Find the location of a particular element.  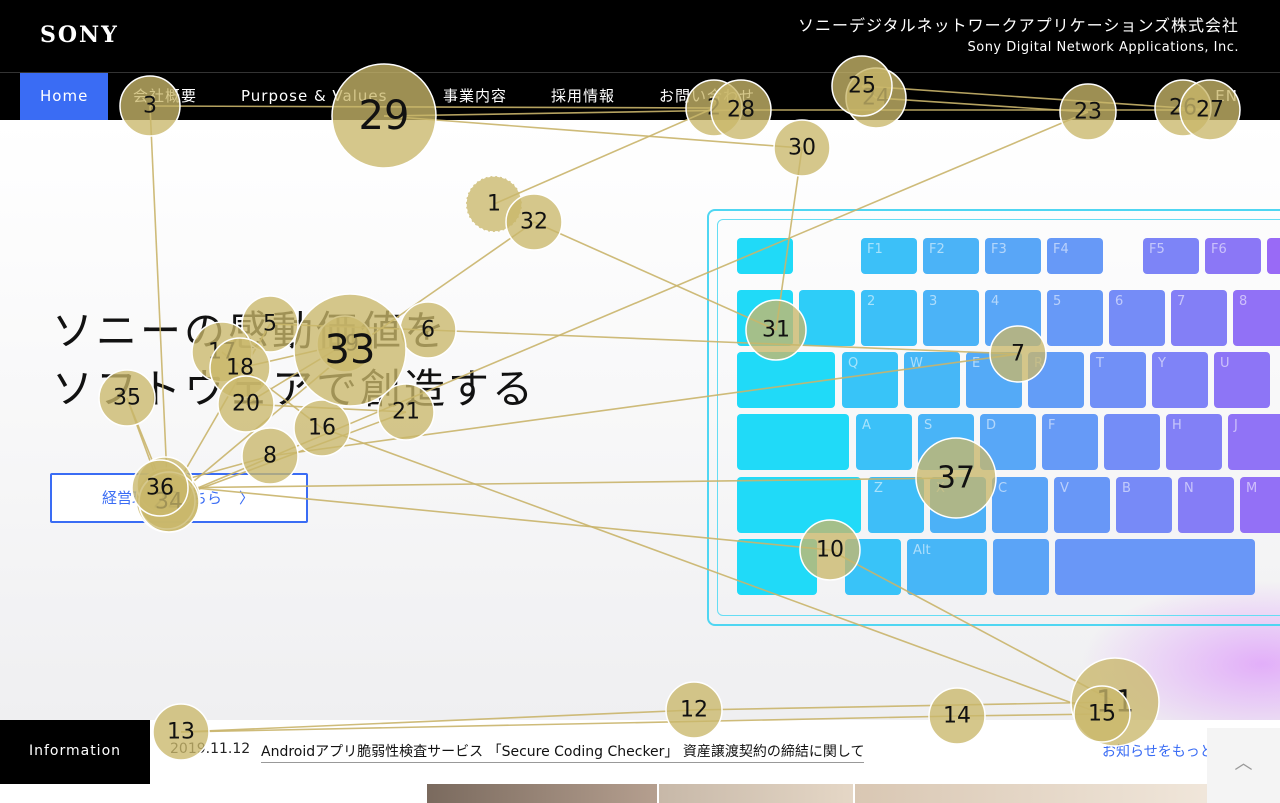

company-name-en: Sony Digital Network Applications, Inc. is located at coordinates (1103, 47).